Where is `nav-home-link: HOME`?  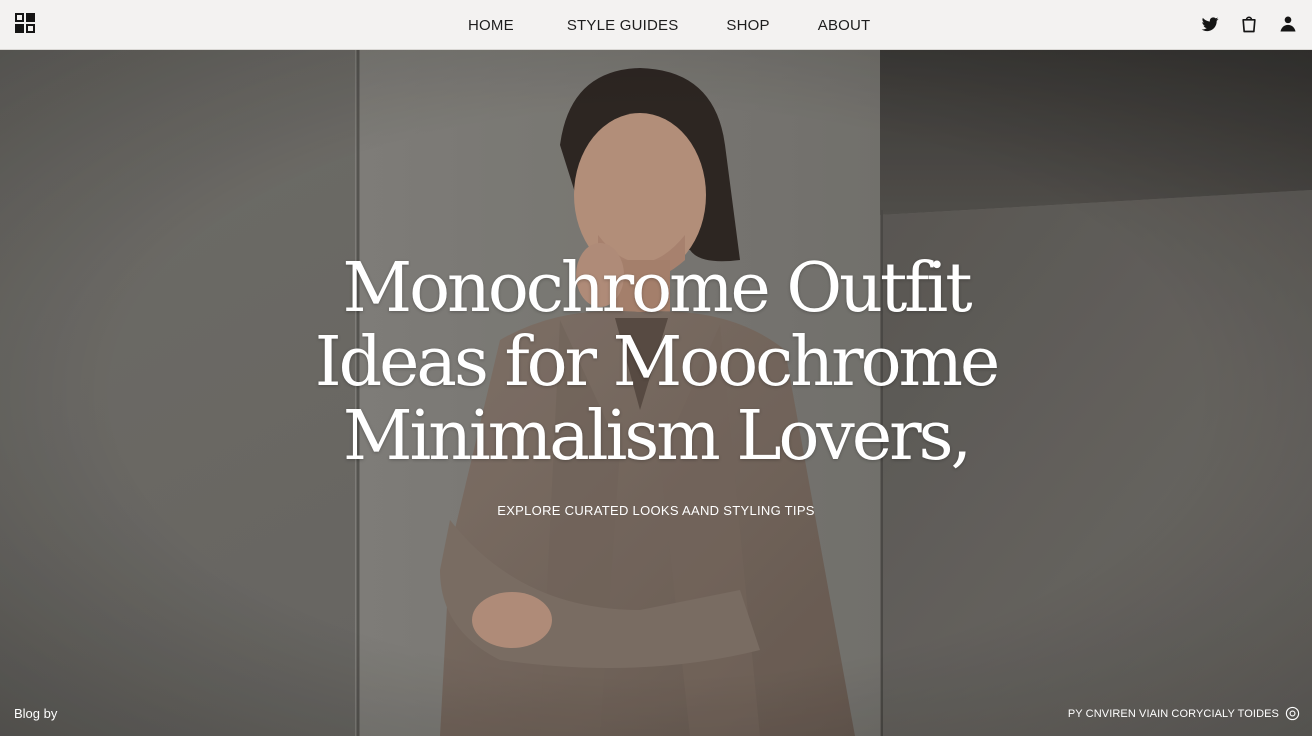 nav-home-link: HOME is located at coordinates (491, 25).